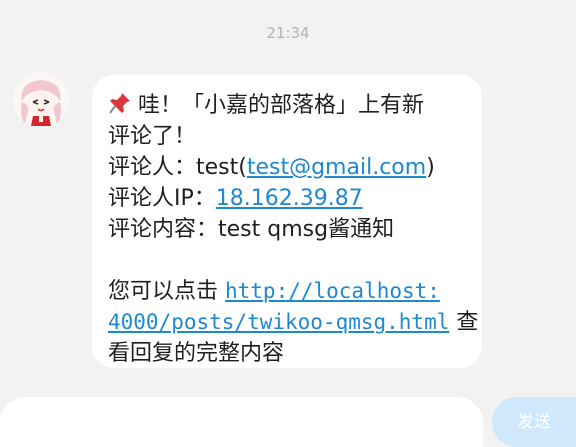  Describe the element at coordinates (289, 198) in the screenshot. I see `ip-link: 18.162.39.87` at that location.